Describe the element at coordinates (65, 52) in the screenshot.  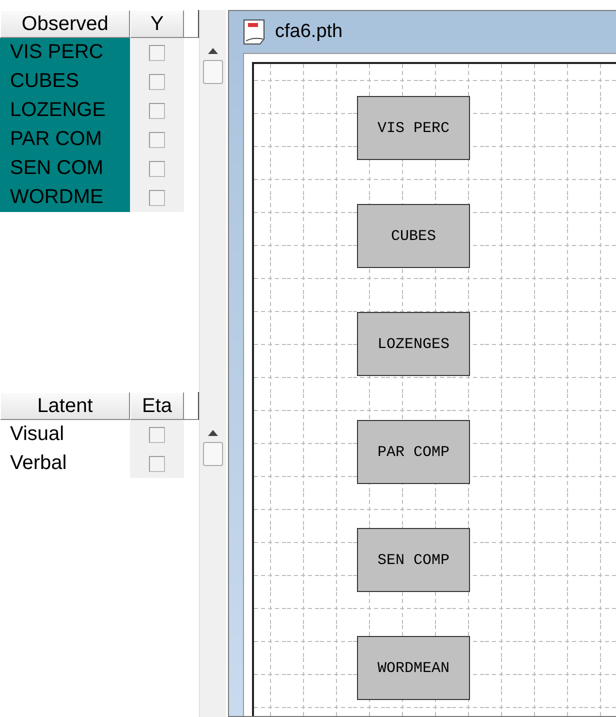
I see `variable-item: VIS PERC` at that location.